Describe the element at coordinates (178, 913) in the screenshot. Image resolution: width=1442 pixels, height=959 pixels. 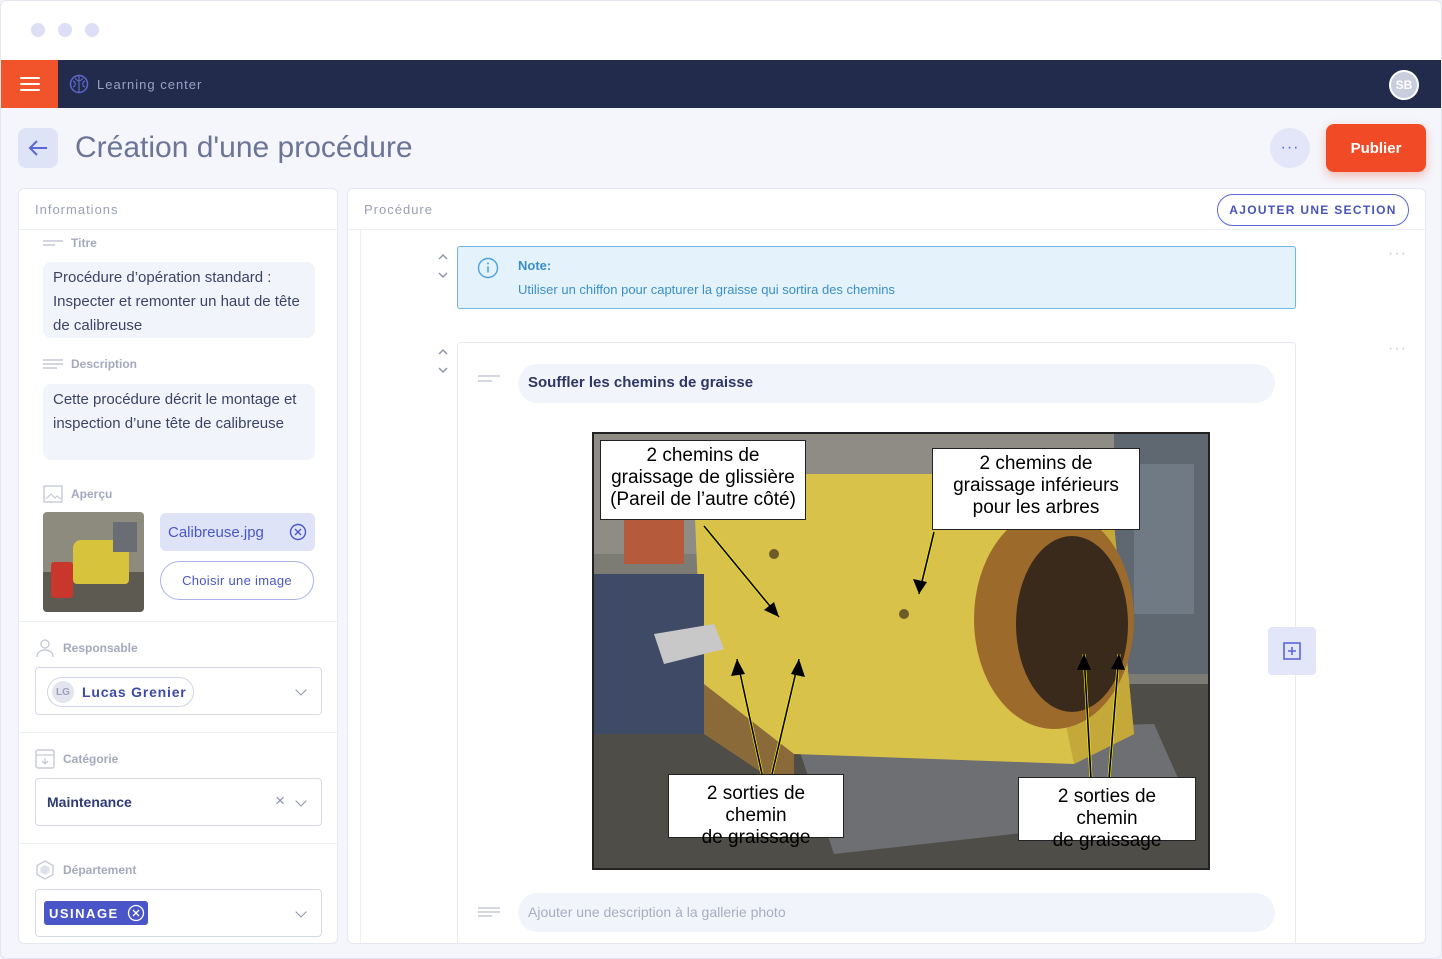
I see `departement-select: USINAGE` at that location.